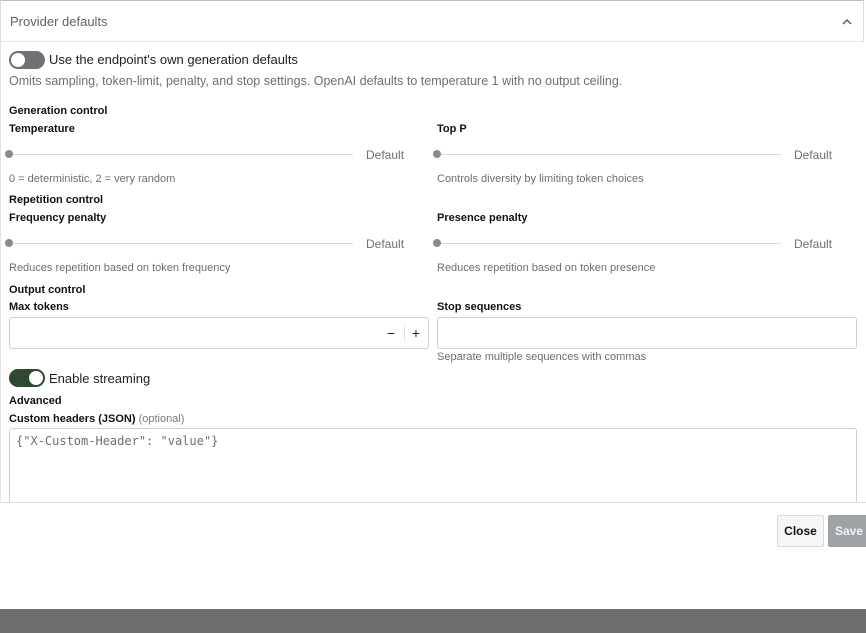 Image resolution: width=866 pixels, height=633 pixels. I want to click on endpoint-defaults-toggle, so click(27, 60).